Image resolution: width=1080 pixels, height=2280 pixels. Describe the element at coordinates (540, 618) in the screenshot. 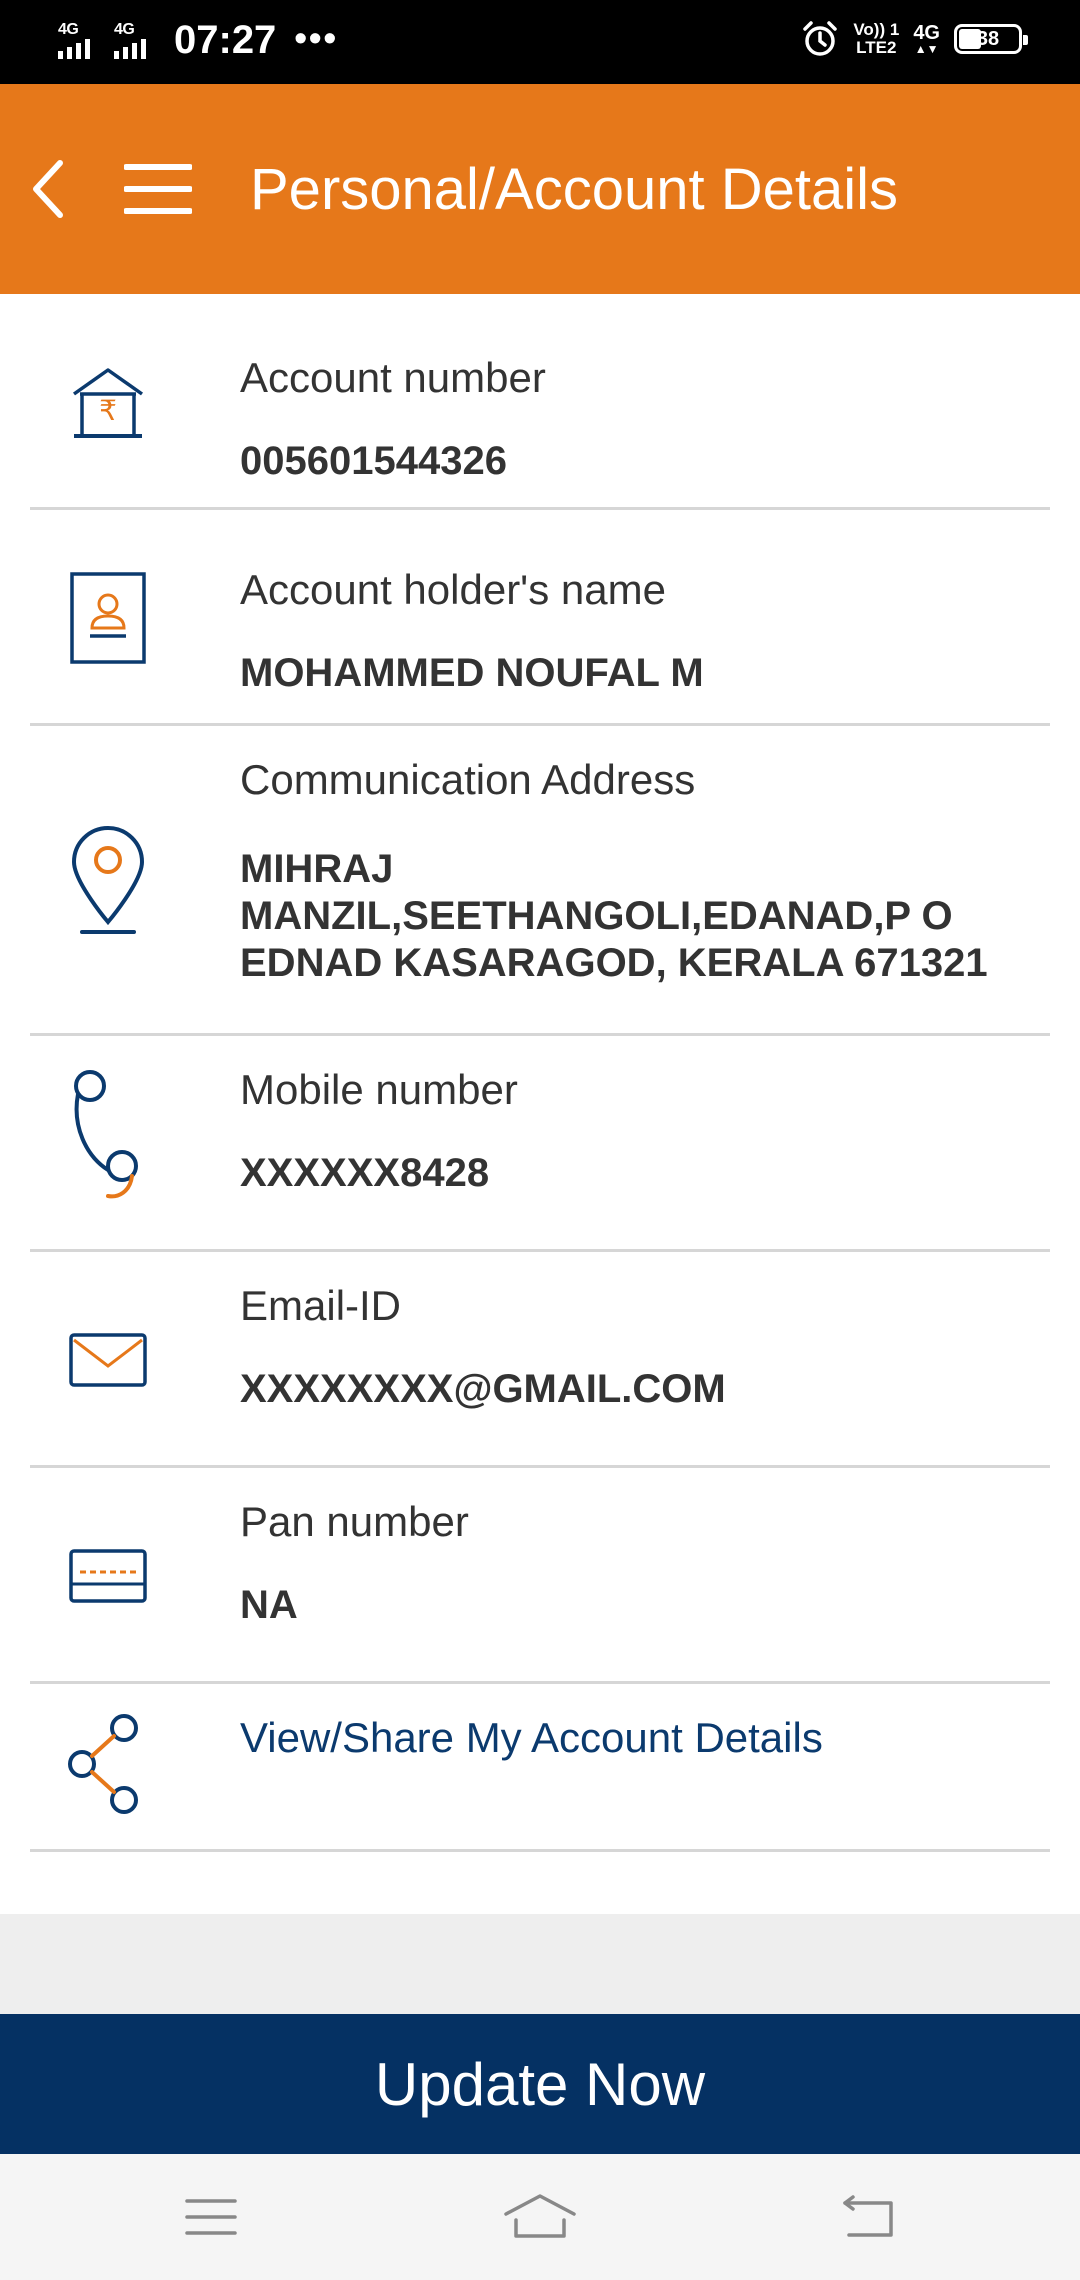

I see `detail-row-holder-name: Account holder's name MOHAMMED NOUFAL M` at that location.